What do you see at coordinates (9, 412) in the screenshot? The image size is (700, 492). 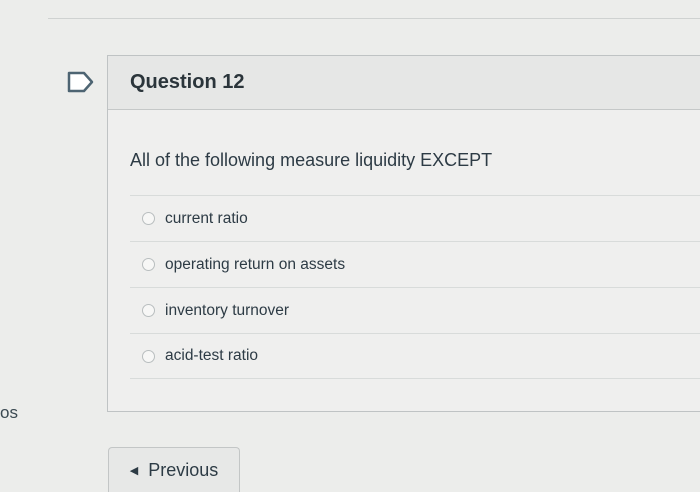 I see `cut-off-text: os` at bounding box center [9, 412].